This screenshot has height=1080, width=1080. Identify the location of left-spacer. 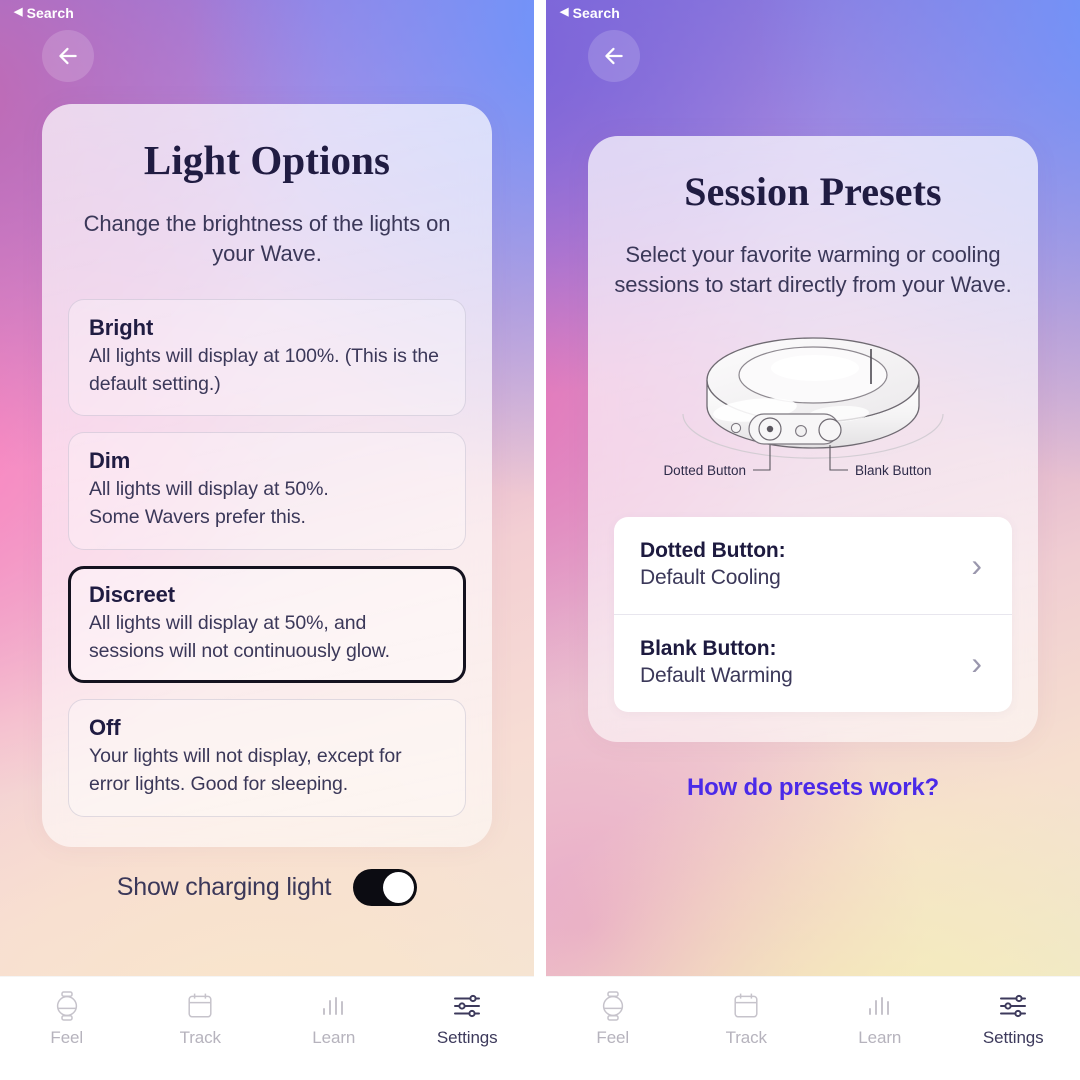
(267, 941).